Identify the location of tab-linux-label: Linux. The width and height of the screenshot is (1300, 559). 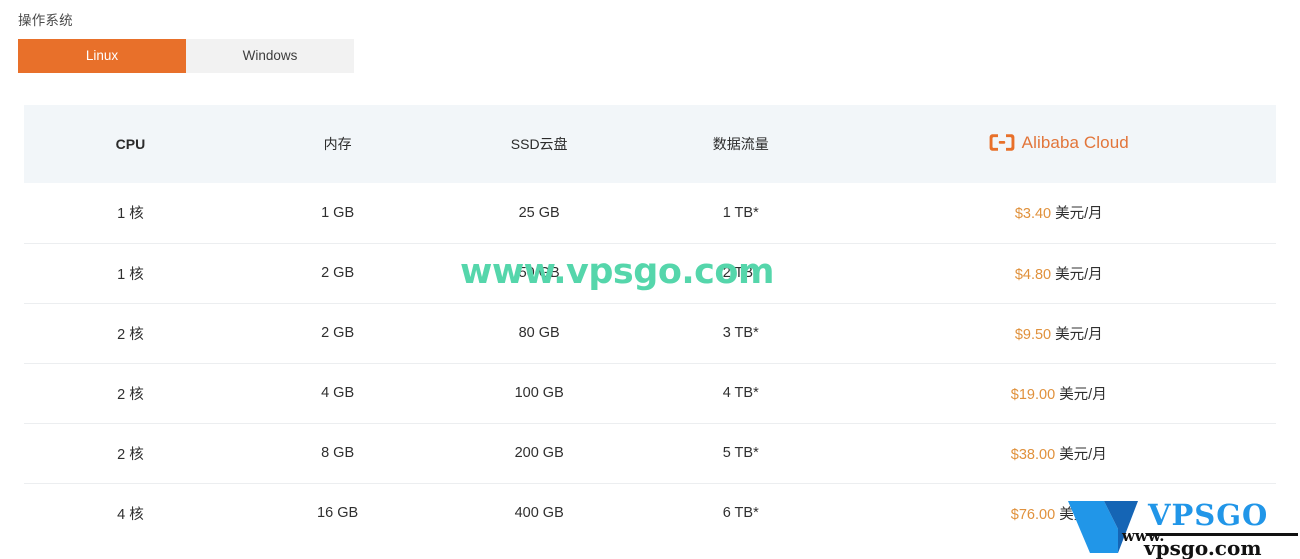
(102, 56).